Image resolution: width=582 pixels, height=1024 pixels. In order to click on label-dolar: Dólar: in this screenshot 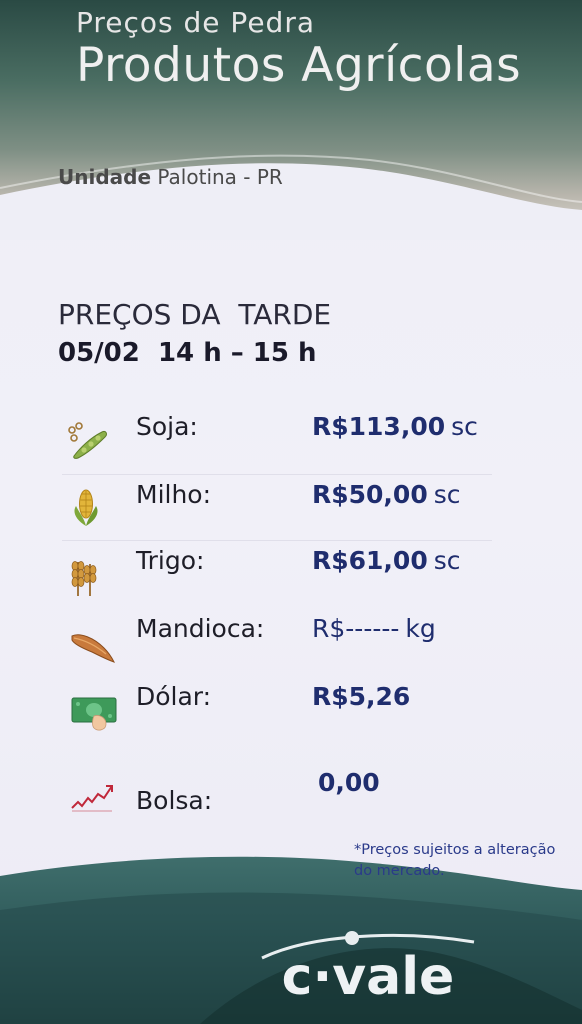, I will do `click(174, 696)`.